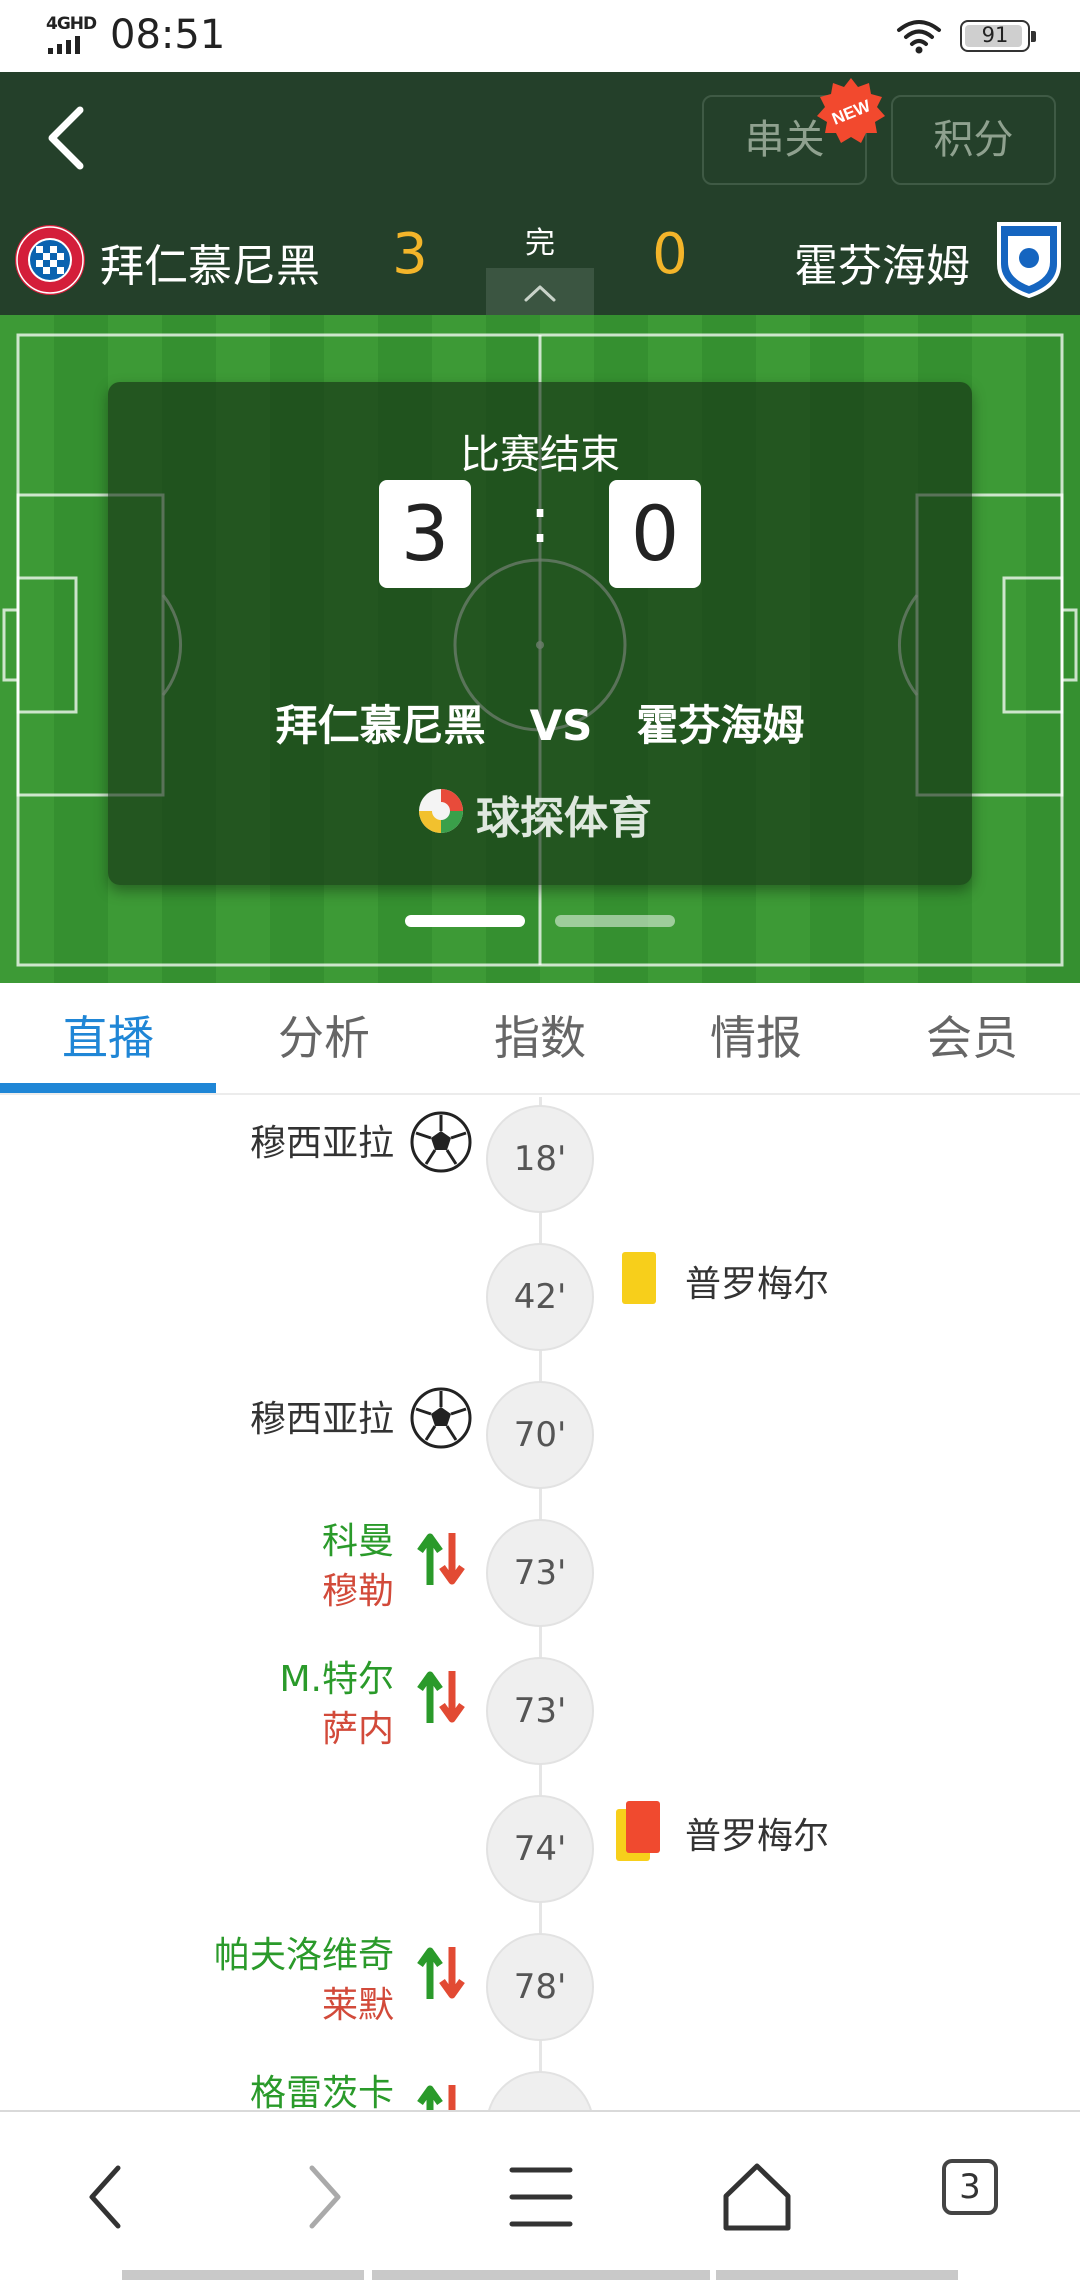 This screenshot has height=2280, width=1080. What do you see at coordinates (882, 266) in the screenshot?
I see `away-team-name: 霍芬海姆` at bounding box center [882, 266].